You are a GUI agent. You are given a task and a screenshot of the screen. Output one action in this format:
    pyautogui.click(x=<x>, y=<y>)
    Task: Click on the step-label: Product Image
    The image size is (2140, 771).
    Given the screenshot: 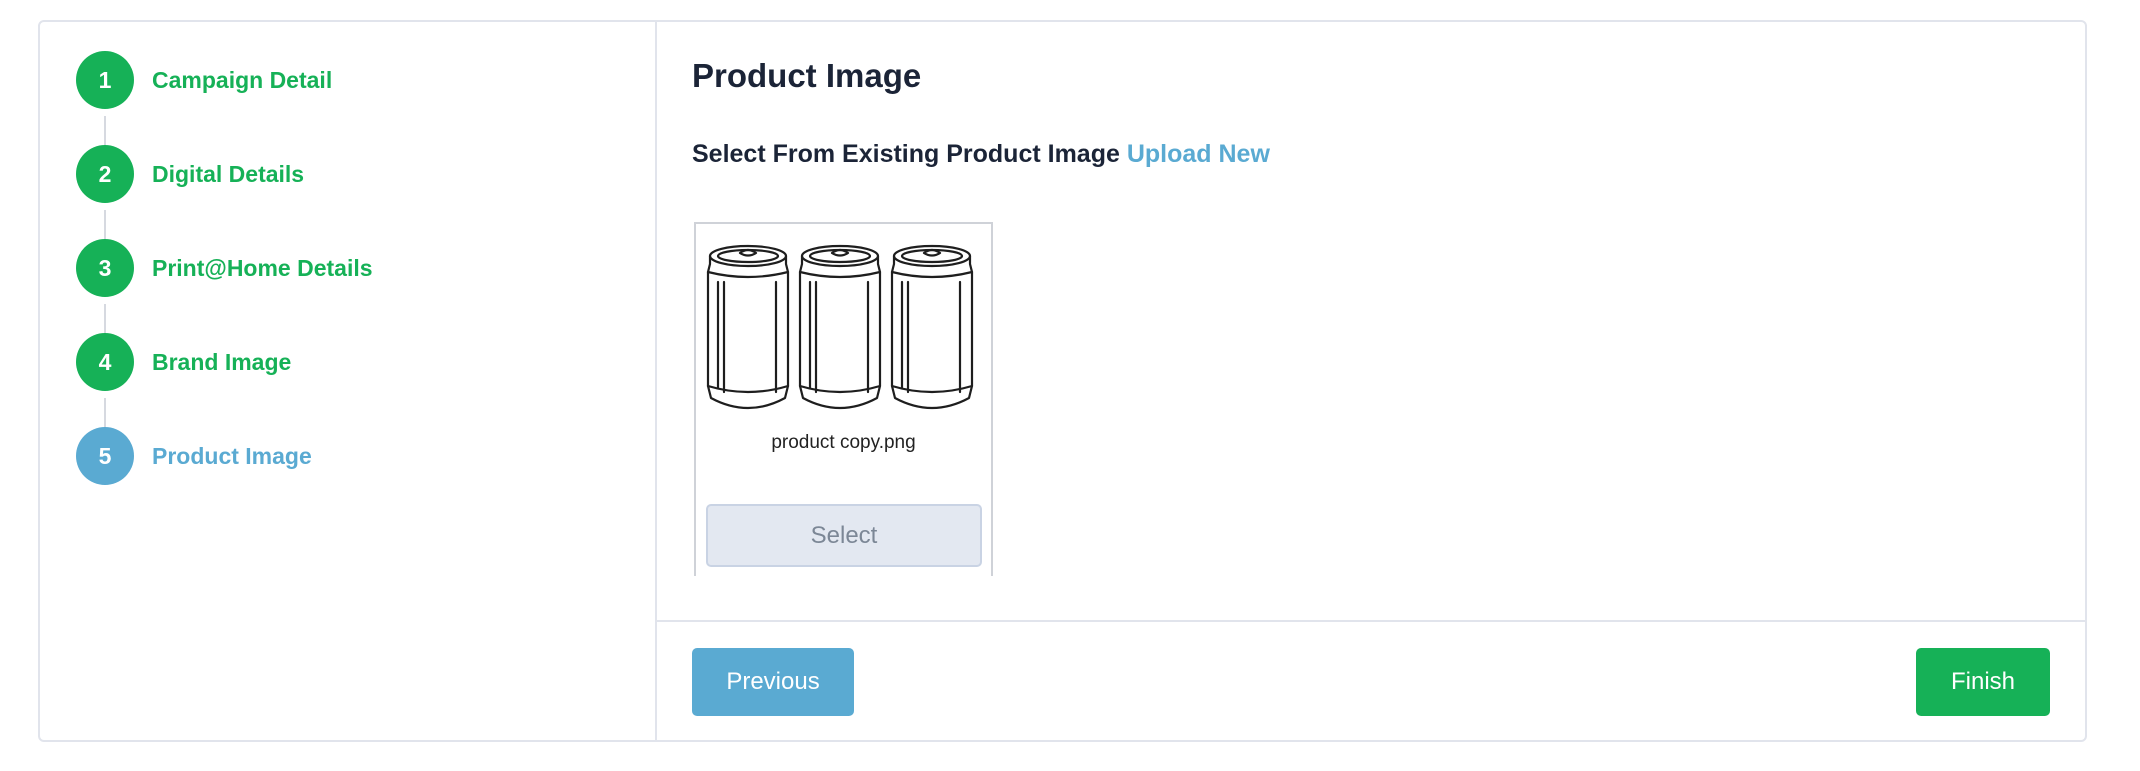 What is the action you would take?
    pyautogui.click(x=232, y=455)
    